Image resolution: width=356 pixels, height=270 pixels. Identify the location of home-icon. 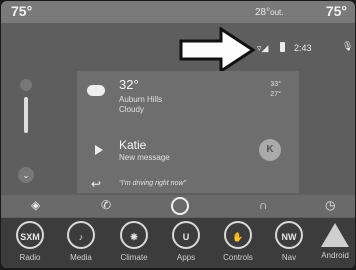
(180, 206).